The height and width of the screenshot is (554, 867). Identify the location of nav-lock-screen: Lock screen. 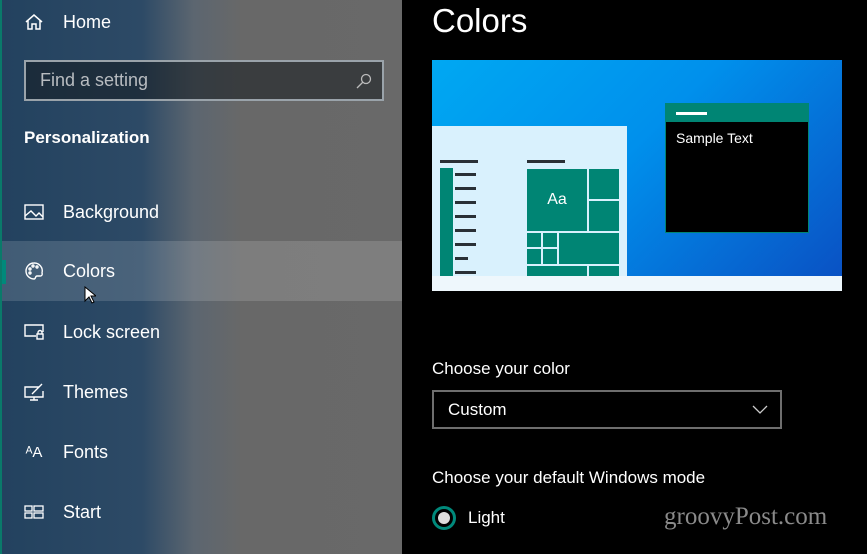
(202, 332).